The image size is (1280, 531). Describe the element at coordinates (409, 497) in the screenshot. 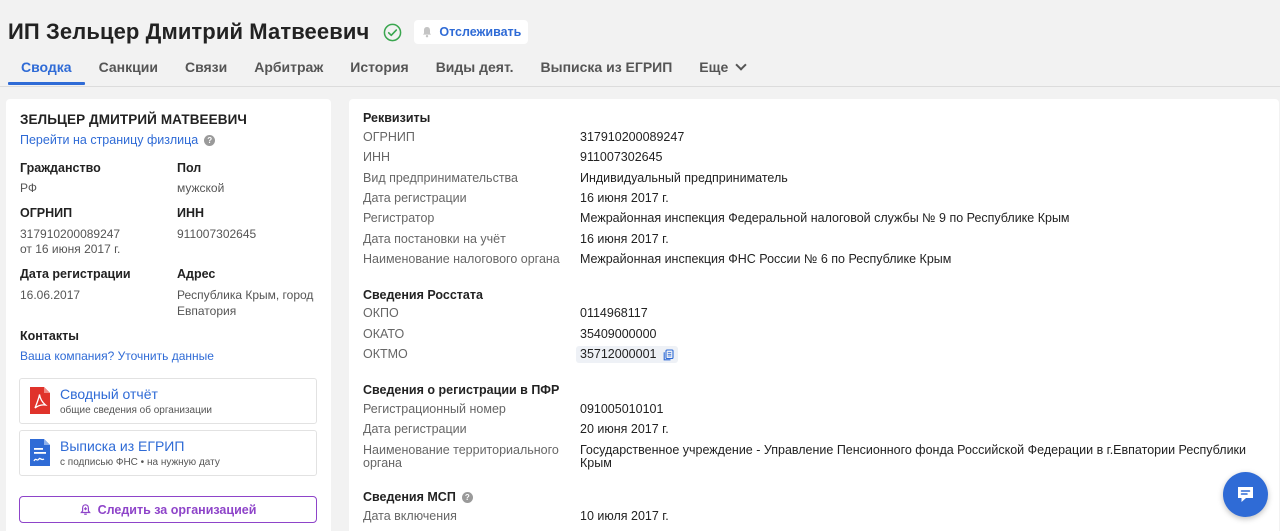

I see `msp-title: Сведения МСП` at that location.